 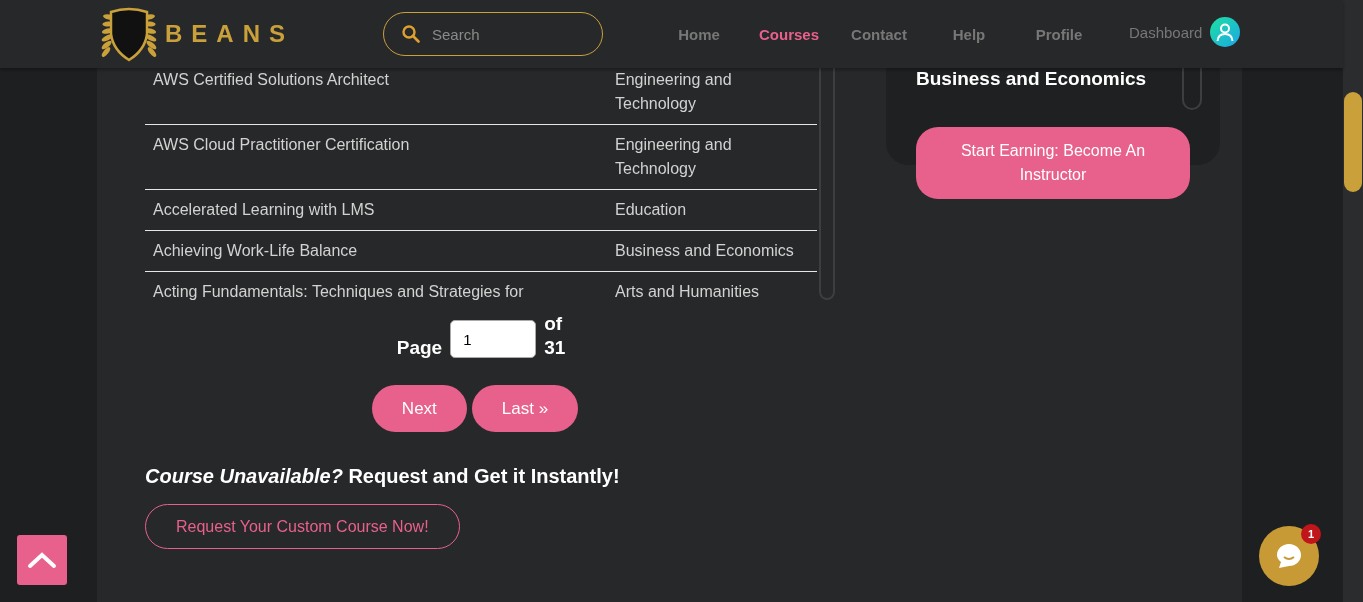 I want to click on pagination-button: Last », so click(x=525, y=408).